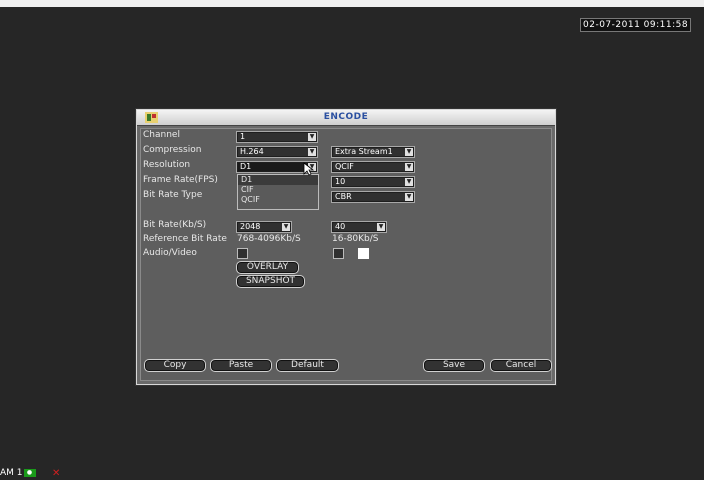 Image resolution: width=704 pixels, height=480 pixels. Describe the element at coordinates (278, 180) in the screenshot. I see `resolution-option: D1` at that location.